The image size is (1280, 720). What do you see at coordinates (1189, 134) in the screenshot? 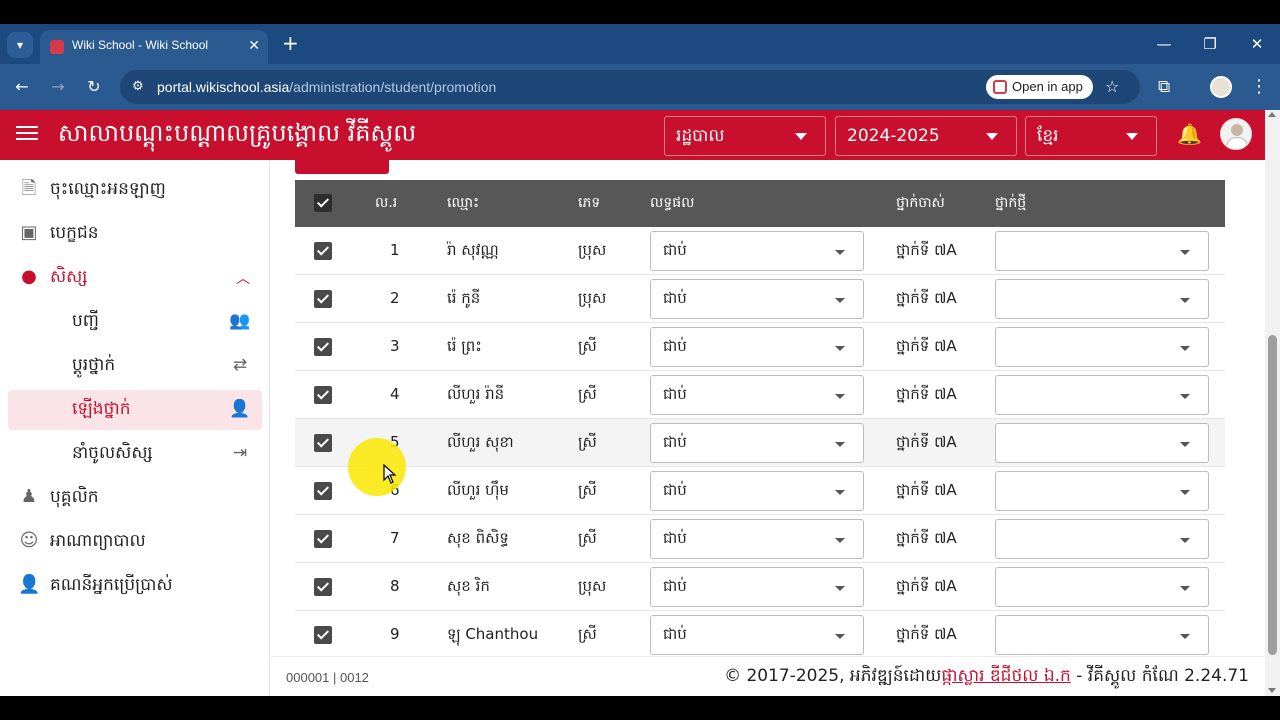
I see `notification-bell-icon: 🔔` at bounding box center [1189, 134].